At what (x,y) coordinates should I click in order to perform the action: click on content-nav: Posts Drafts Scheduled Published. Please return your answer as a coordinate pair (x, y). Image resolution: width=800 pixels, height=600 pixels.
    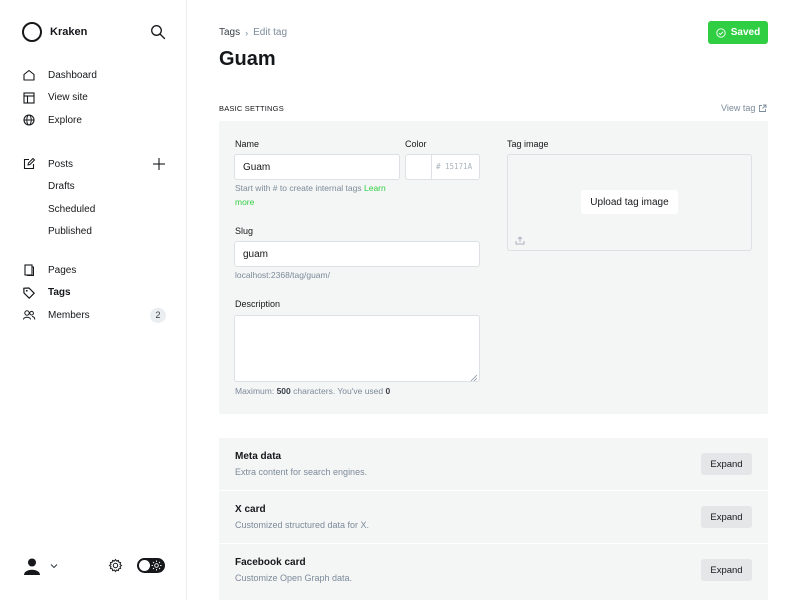
    Looking at the image, I should click on (97, 198).